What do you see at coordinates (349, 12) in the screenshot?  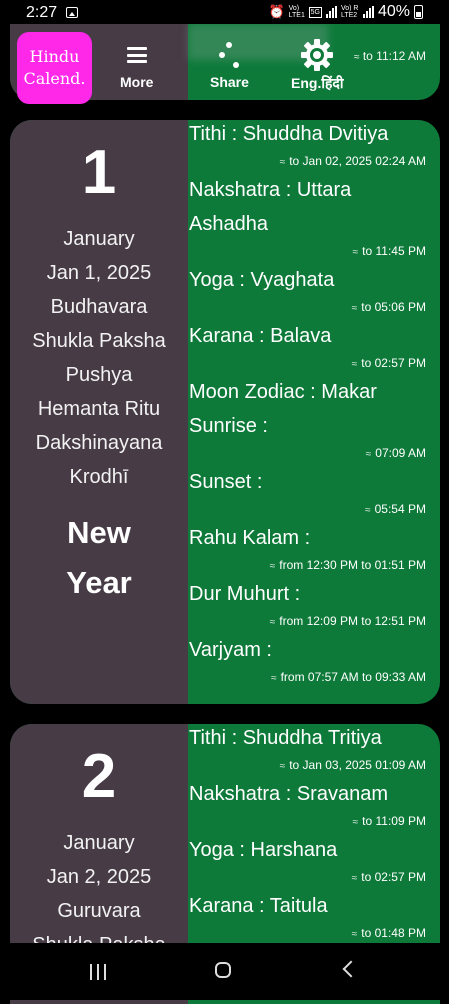 I see `carrier2-label: Vo) R LTE2` at bounding box center [349, 12].